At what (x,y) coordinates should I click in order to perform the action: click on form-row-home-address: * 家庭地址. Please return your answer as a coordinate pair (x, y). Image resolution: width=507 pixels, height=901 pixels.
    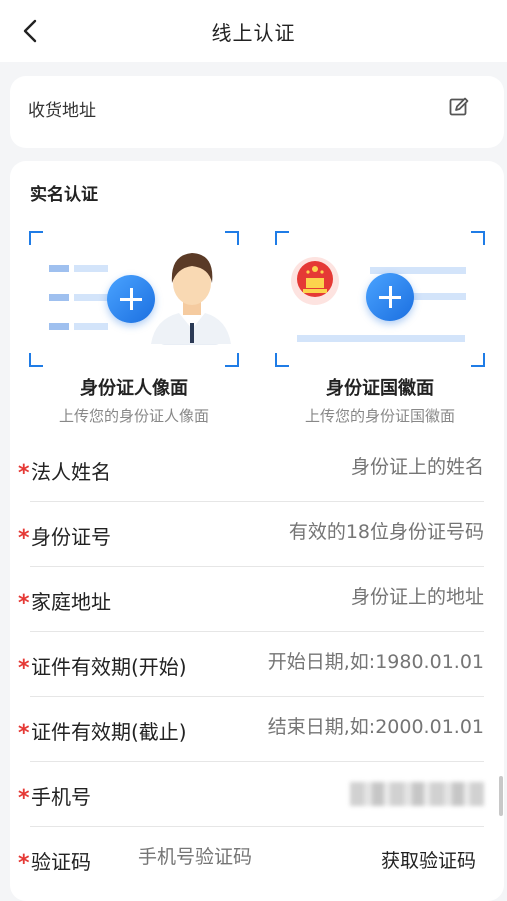
    Looking at the image, I should click on (251, 599).